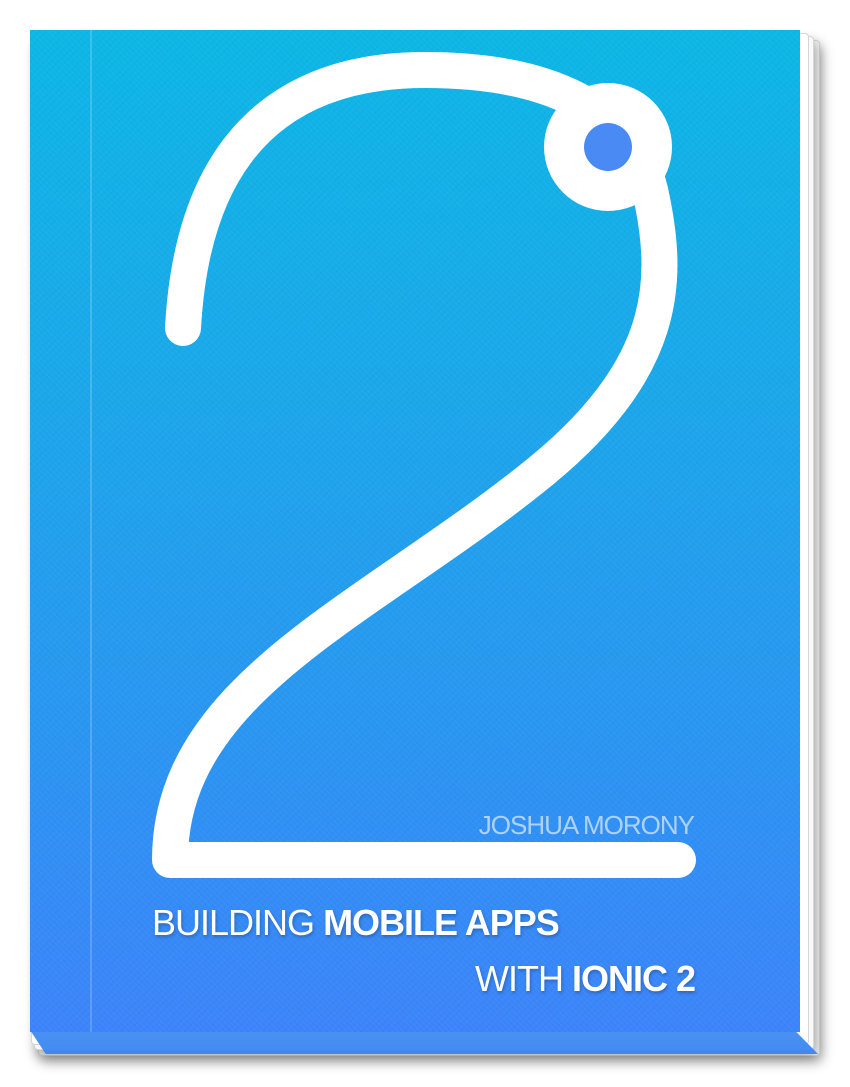 This screenshot has height=1087, width=850. I want to click on title-line-2-bold: IONIC 2, so click(633, 978).